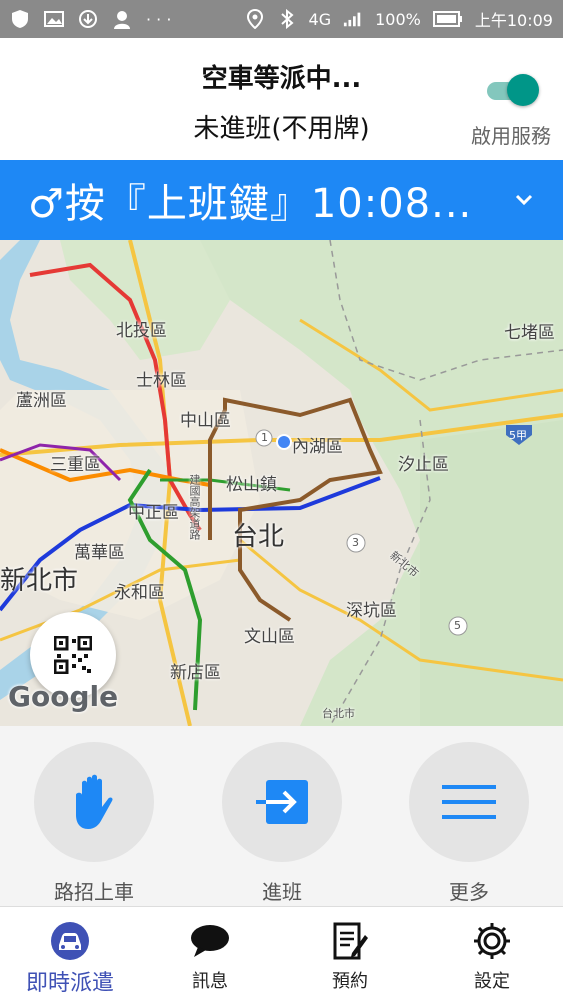  I want to click on more-circle, so click(469, 802).